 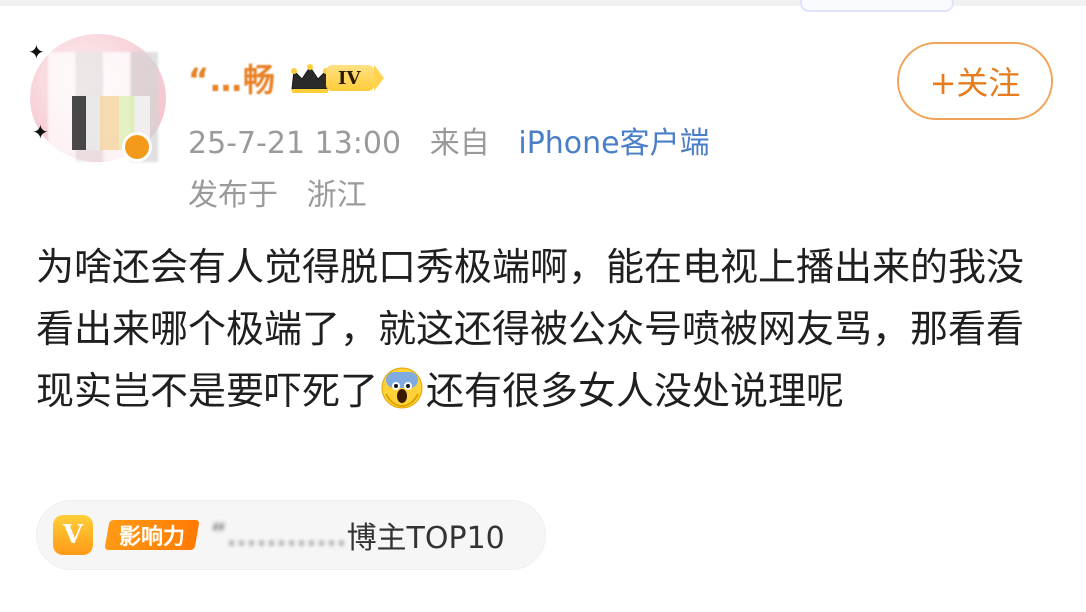 What do you see at coordinates (635, 391) in the screenshot?
I see `post-text-part-2: 还有很多女人没处说理呢` at bounding box center [635, 391].